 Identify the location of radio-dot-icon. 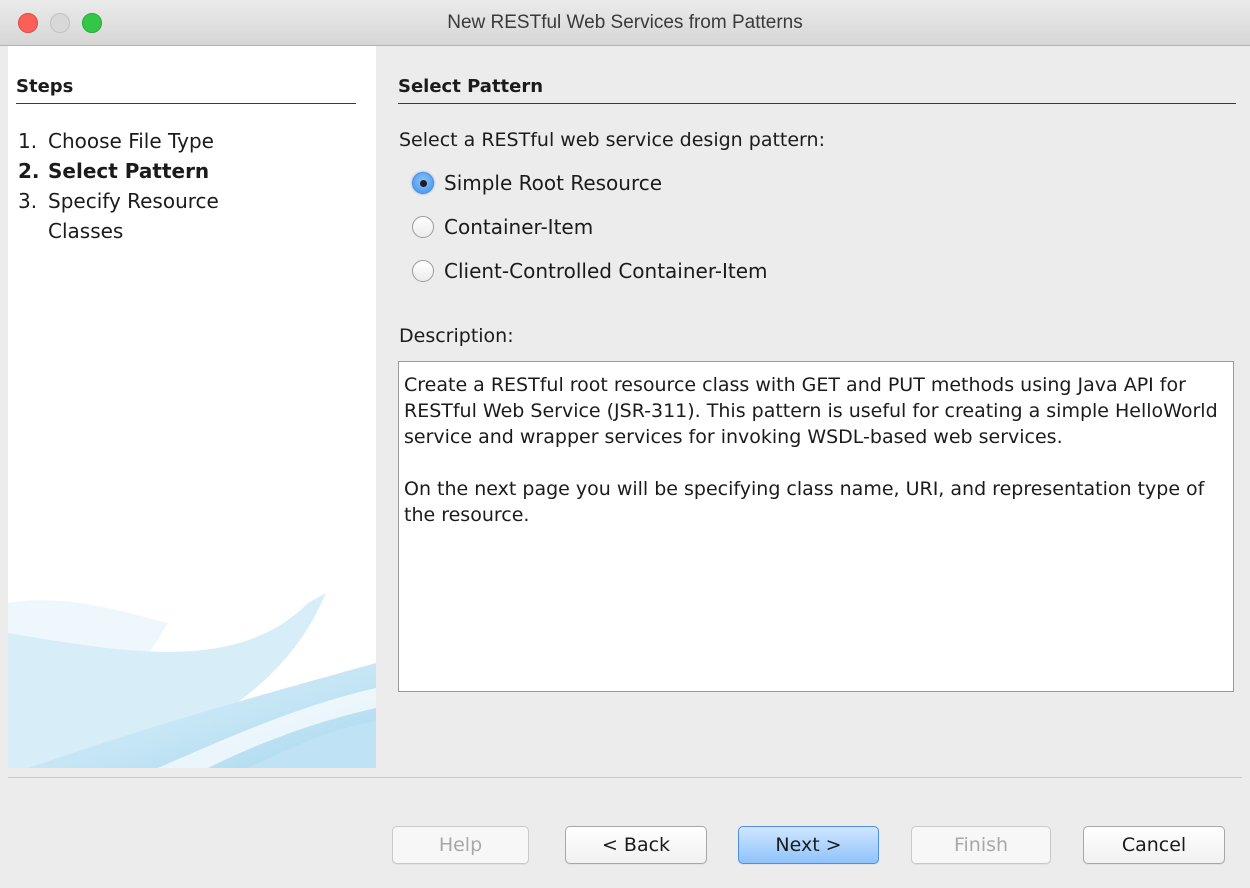
(423, 183).